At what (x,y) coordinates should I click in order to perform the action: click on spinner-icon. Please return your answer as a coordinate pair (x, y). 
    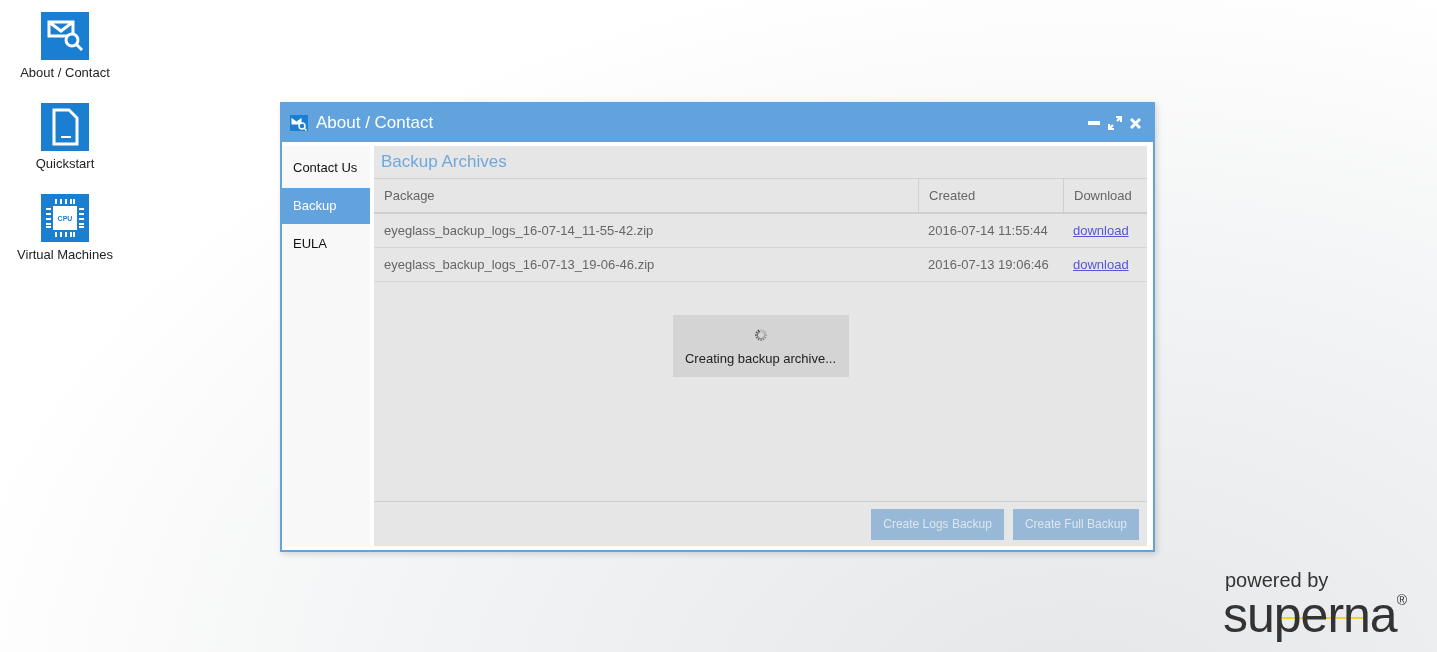
    Looking at the image, I should click on (760, 334).